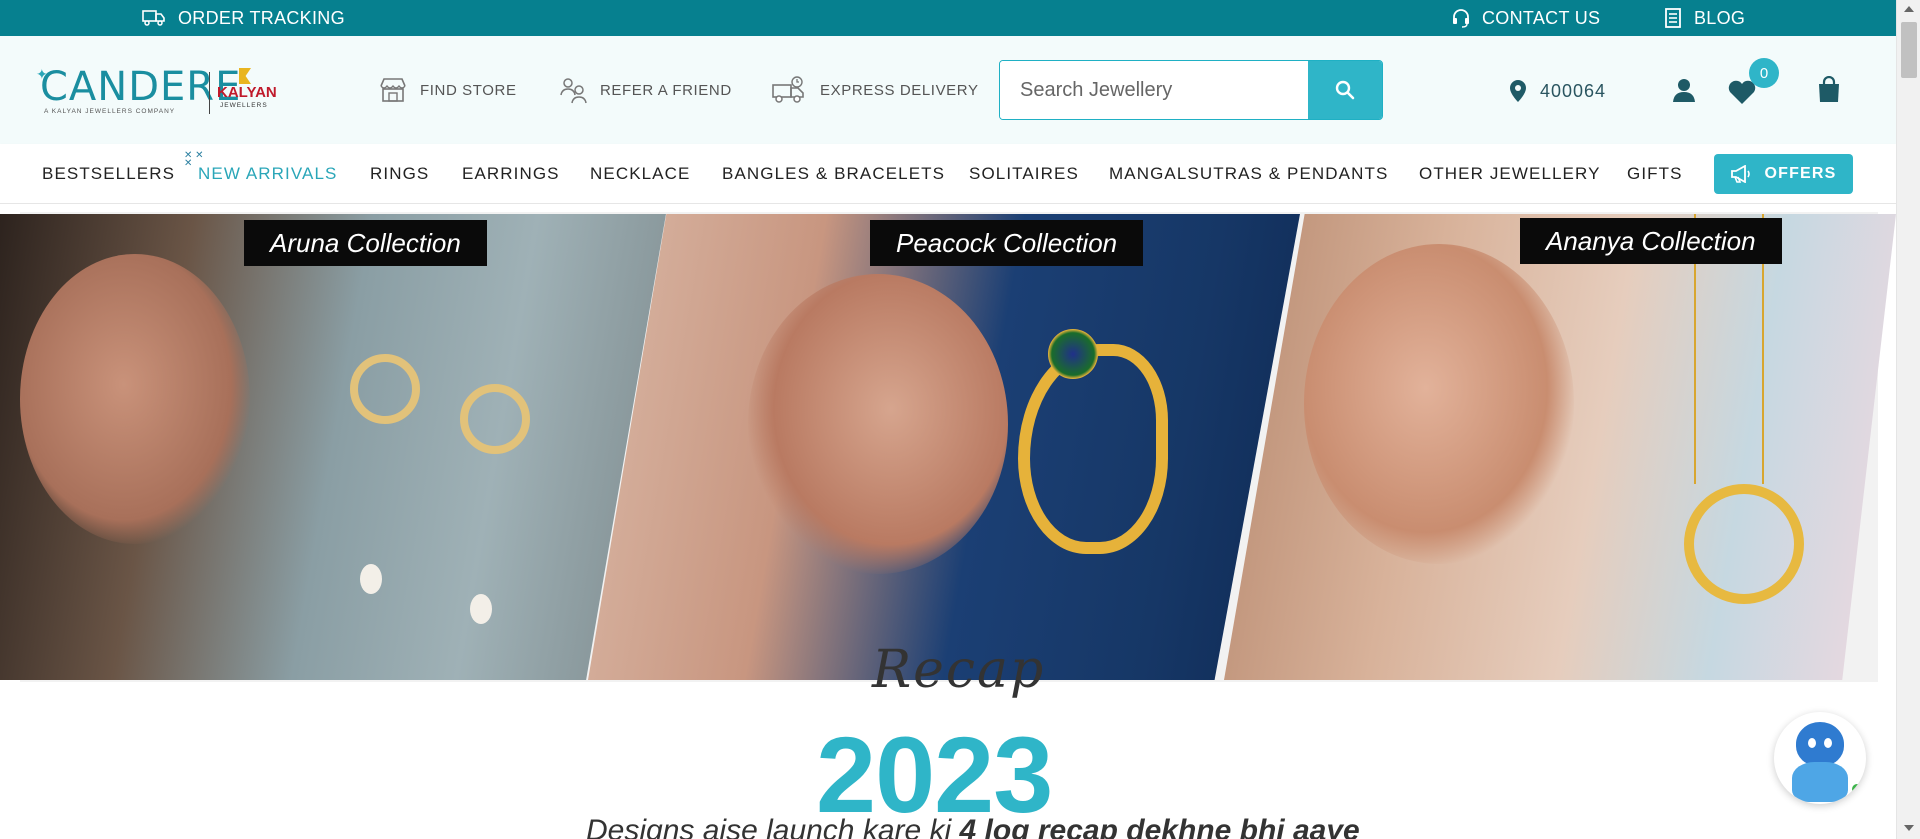 The image size is (1920, 839). Describe the element at coordinates (511, 174) in the screenshot. I see `nav-item-earrings: EARRINGS` at that location.